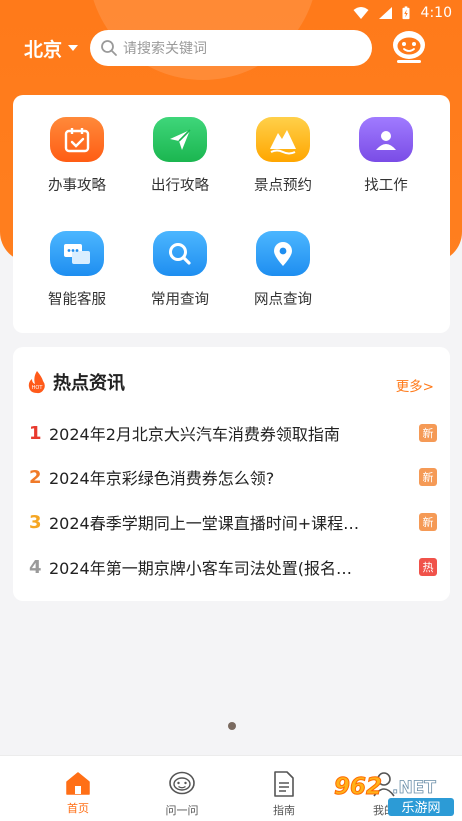 The height and width of the screenshot is (821, 462). Describe the element at coordinates (361, 13) in the screenshot. I see `wifi-icon` at that location.